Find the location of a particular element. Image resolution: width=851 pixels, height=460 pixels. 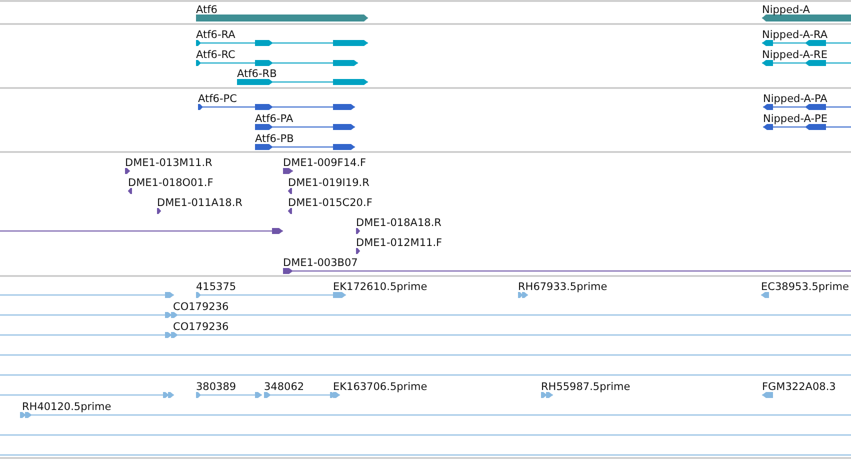

feature-label: DME1-009F14.F is located at coordinates (324, 163).